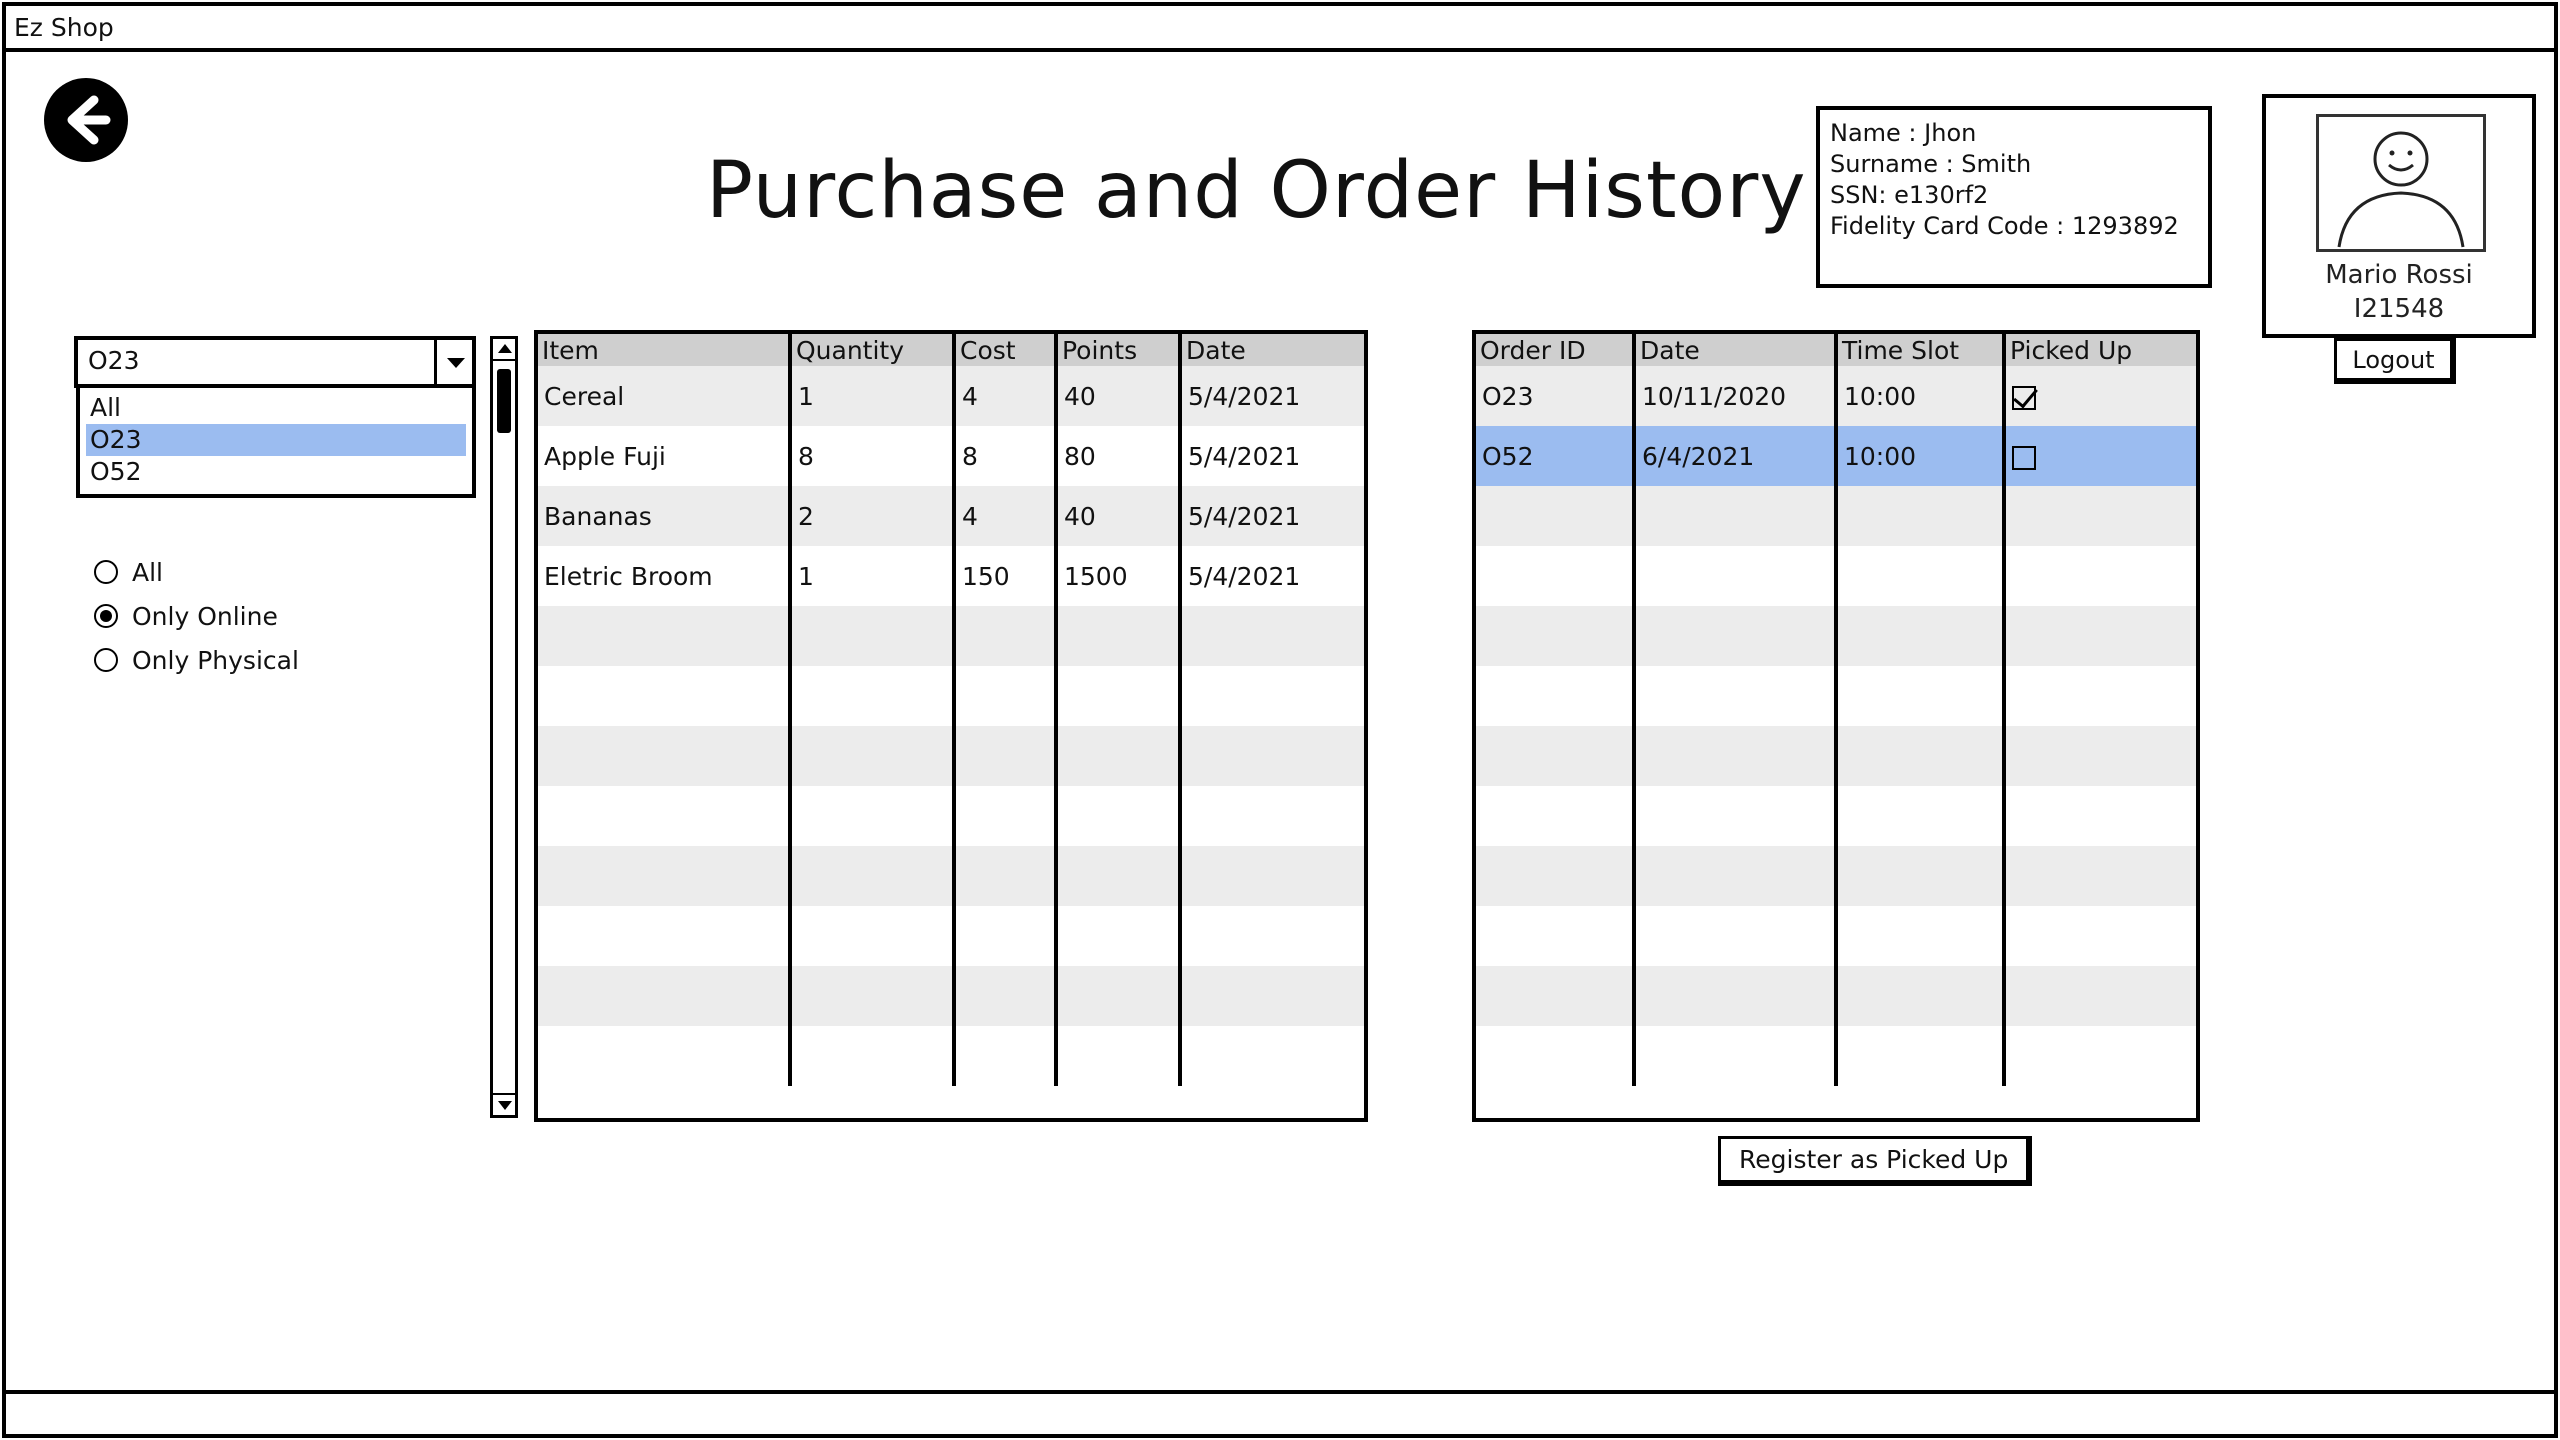 Image resolution: width=2560 pixels, height=1440 pixels. I want to click on table-cell: O52, so click(1556, 456).